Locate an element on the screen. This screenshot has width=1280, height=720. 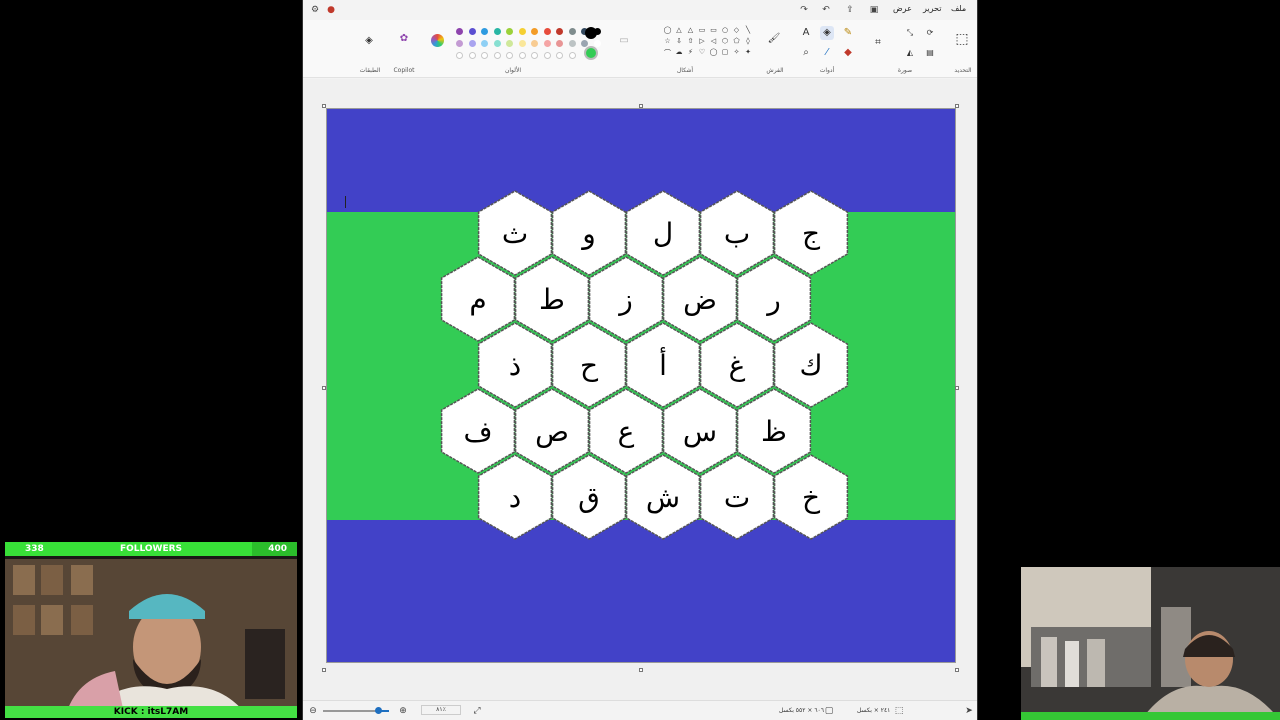
flip-icon: ◭ is located at coordinates (910, 53).